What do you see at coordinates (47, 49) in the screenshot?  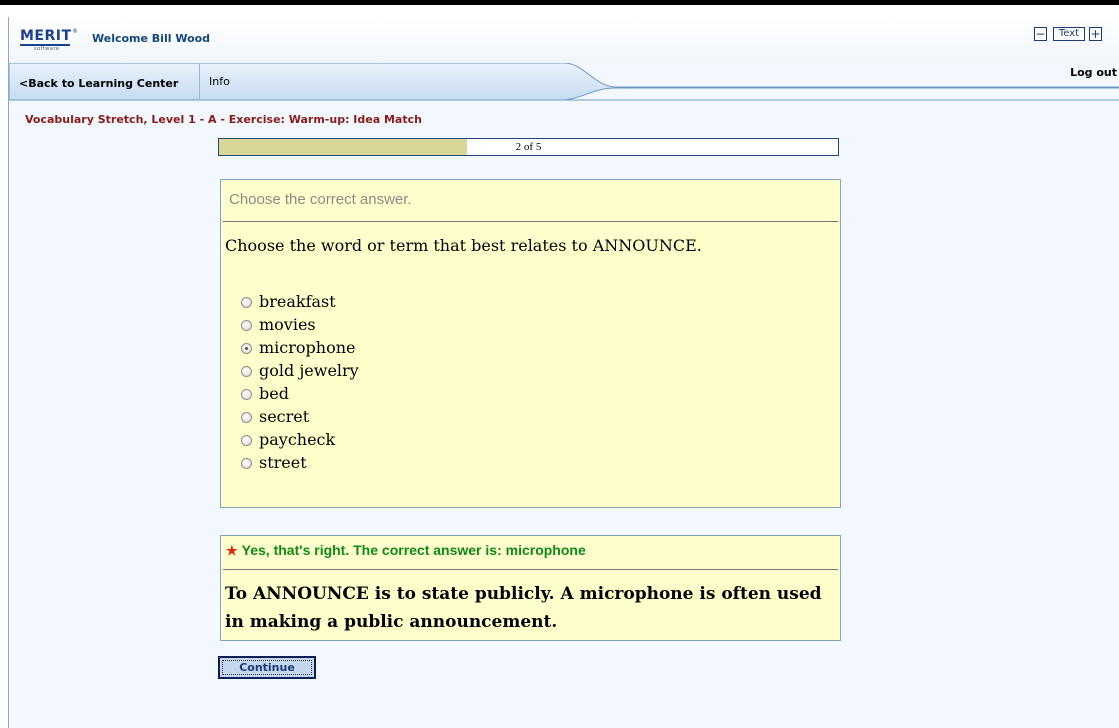 I see `logo-subtext: software` at bounding box center [47, 49].